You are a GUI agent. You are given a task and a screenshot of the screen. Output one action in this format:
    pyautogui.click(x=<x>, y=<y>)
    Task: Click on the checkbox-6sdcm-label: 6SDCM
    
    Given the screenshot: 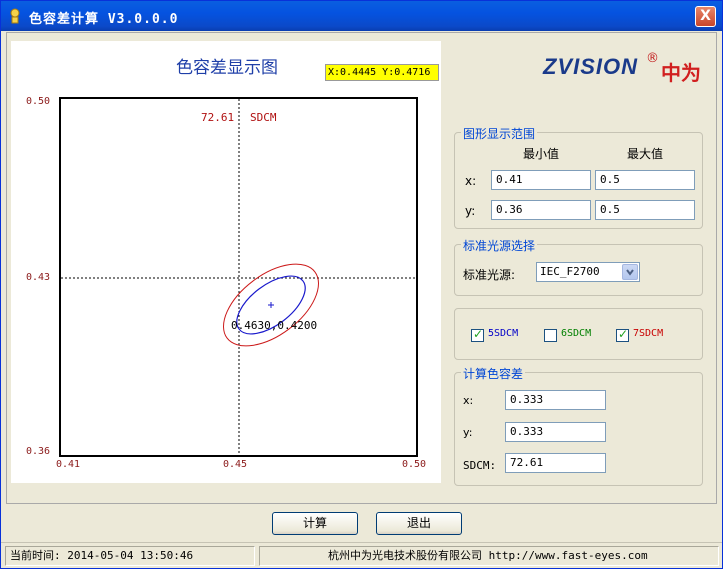 What is the action you would take?
    pyautogui.click(x=576, y=333)
    